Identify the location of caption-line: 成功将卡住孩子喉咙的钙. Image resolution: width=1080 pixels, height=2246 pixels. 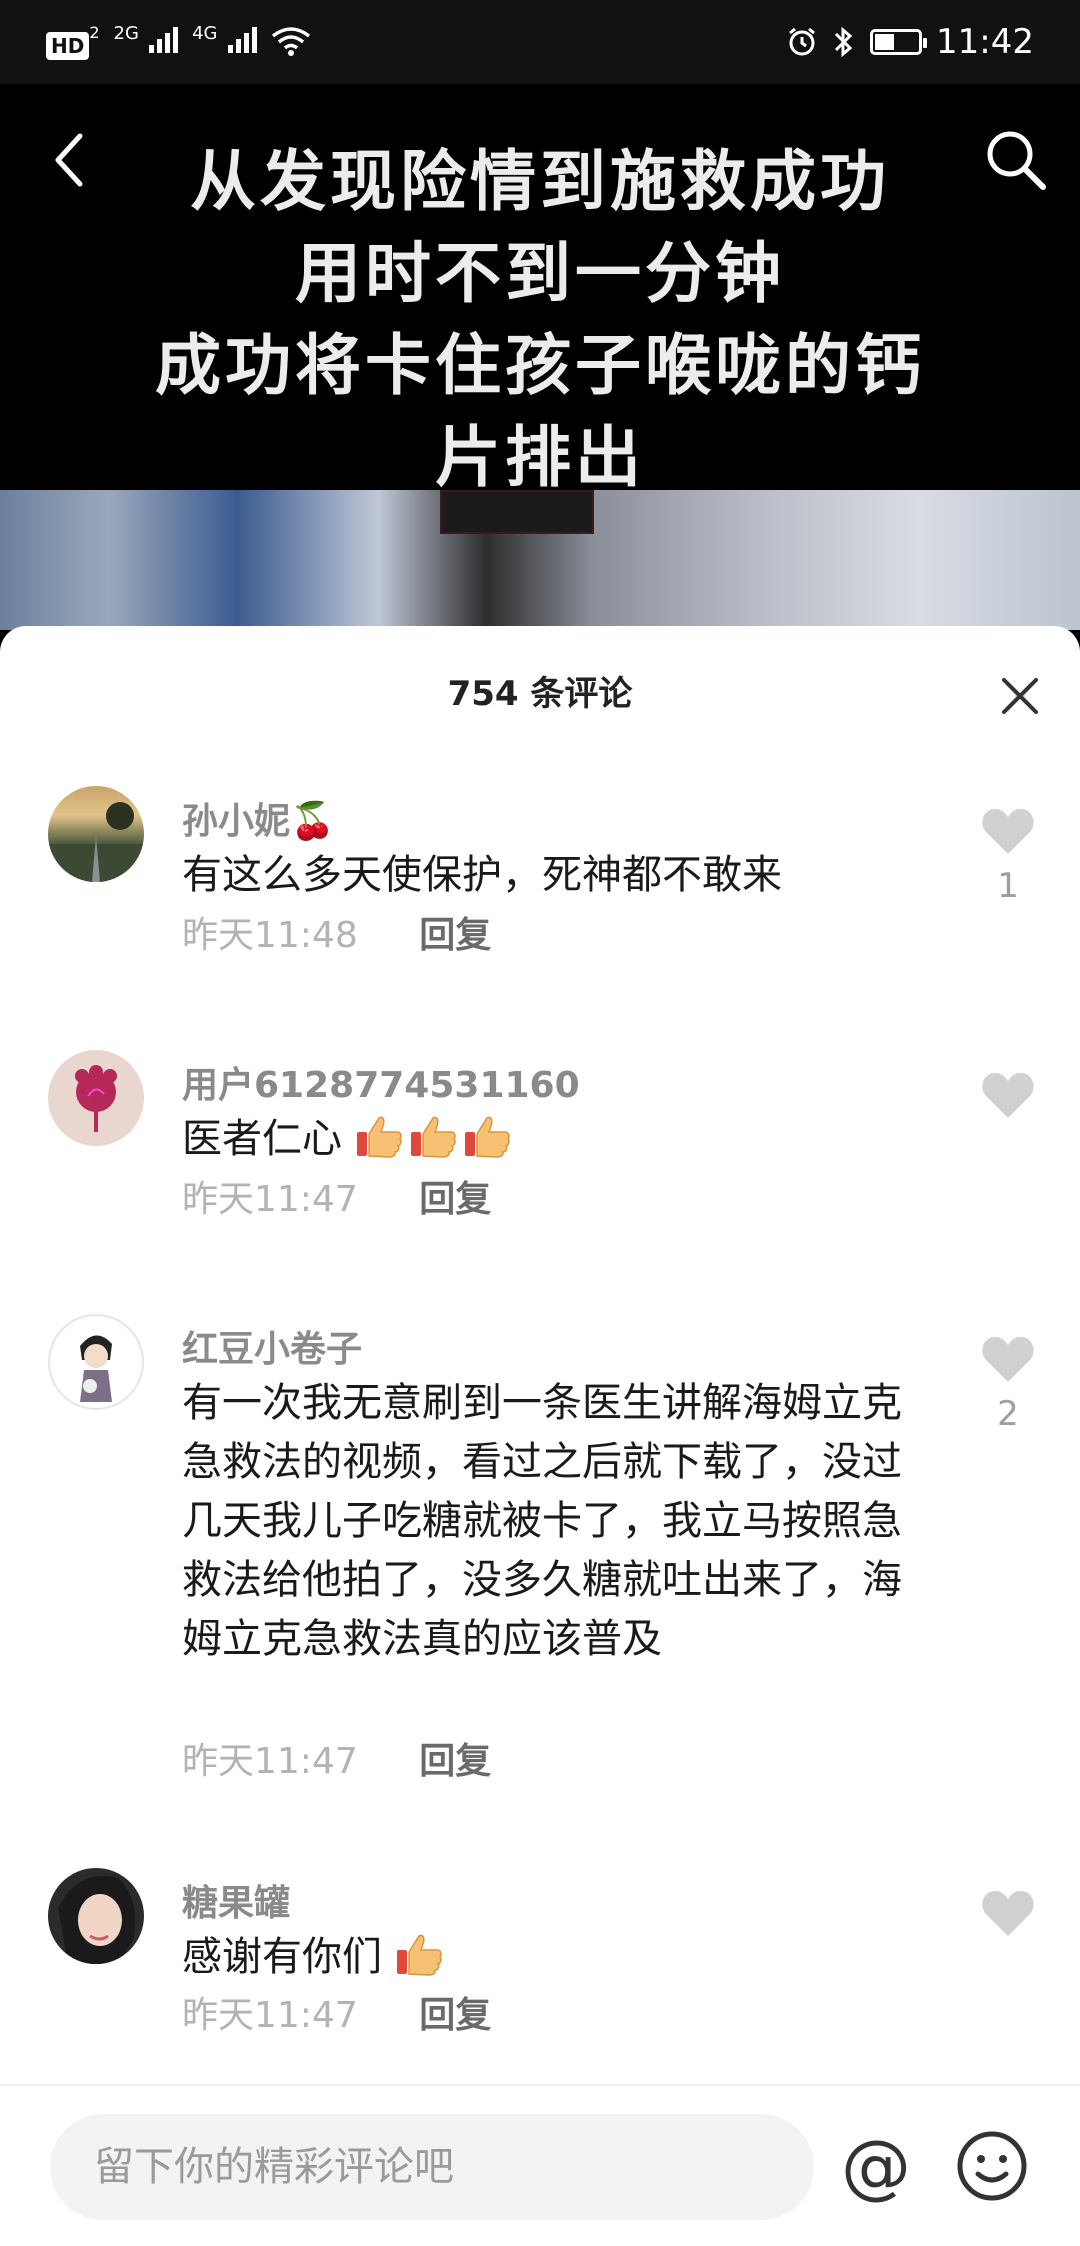
(540, 365).